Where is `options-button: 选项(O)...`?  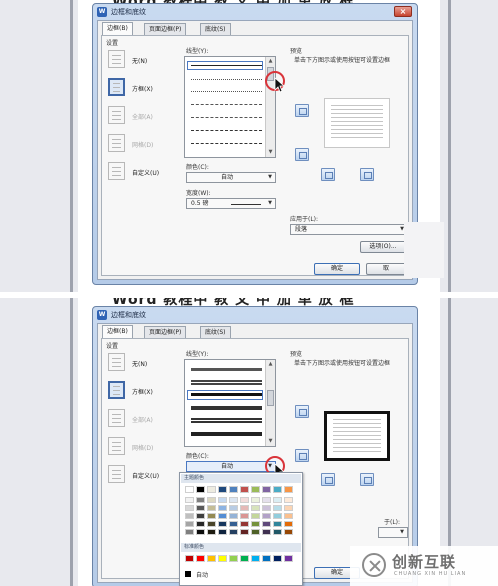 options-button: 选项(O)... is located at coordinates (383, 247).